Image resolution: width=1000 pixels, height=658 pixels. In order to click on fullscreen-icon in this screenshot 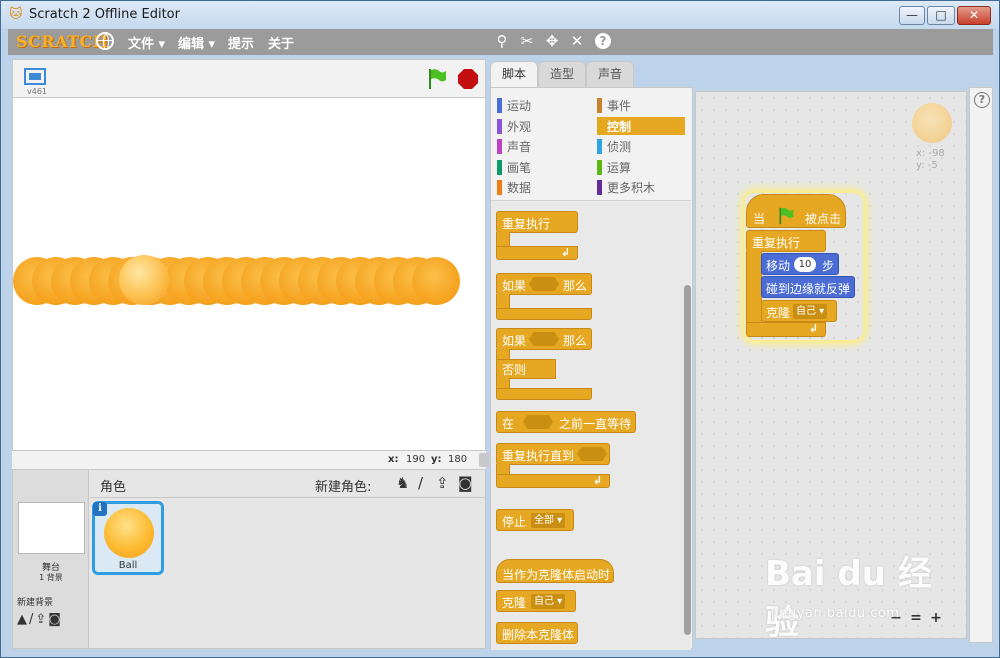, I will do `click(35, 76)`.